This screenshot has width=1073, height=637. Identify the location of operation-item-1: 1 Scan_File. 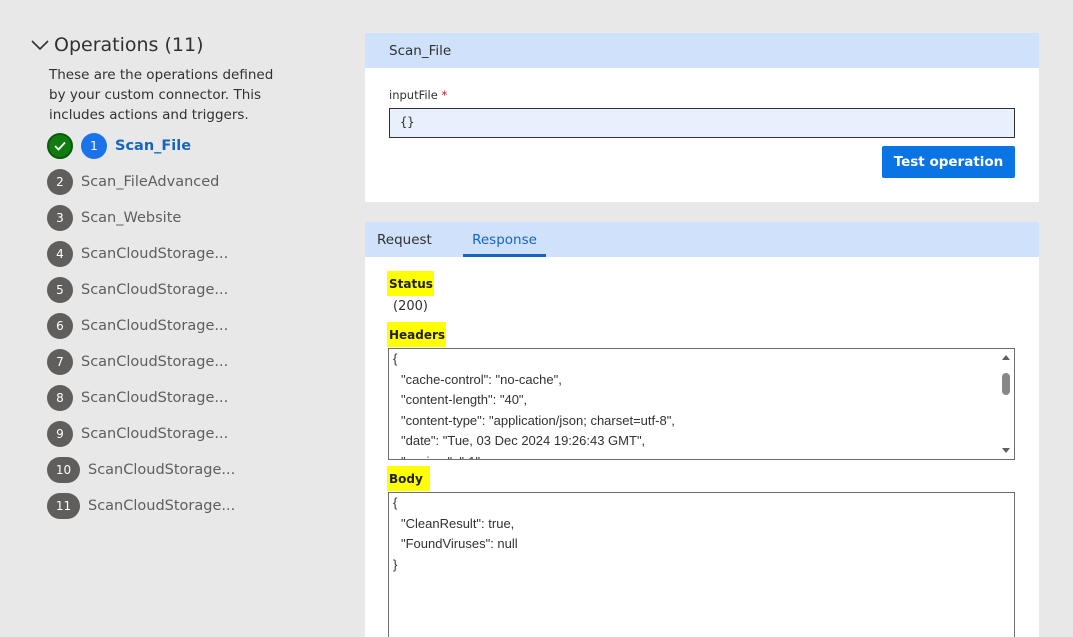
(119, 146).